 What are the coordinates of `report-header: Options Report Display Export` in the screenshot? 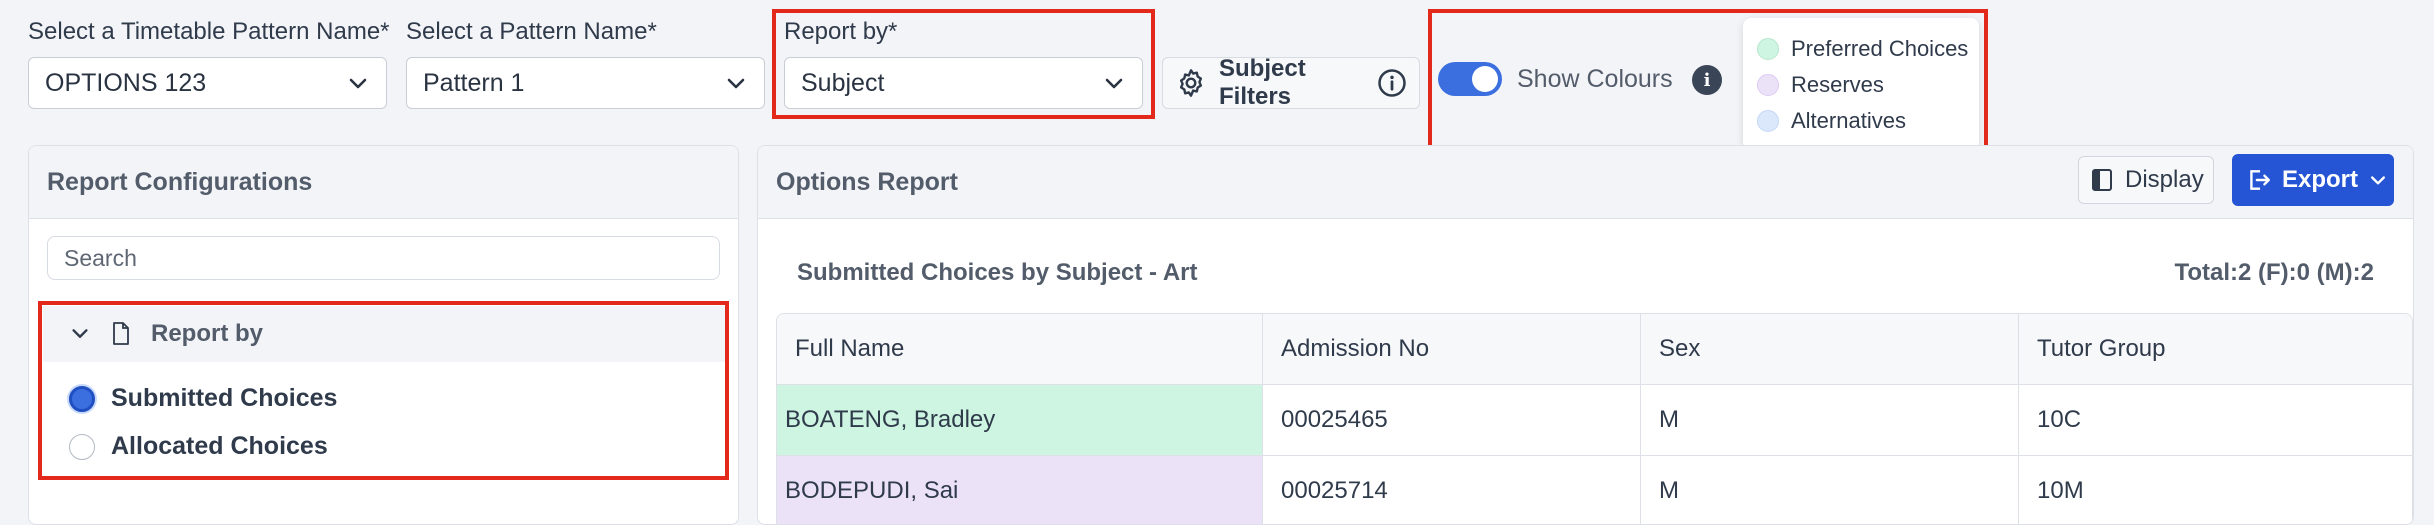 It's located at (1585, 182).